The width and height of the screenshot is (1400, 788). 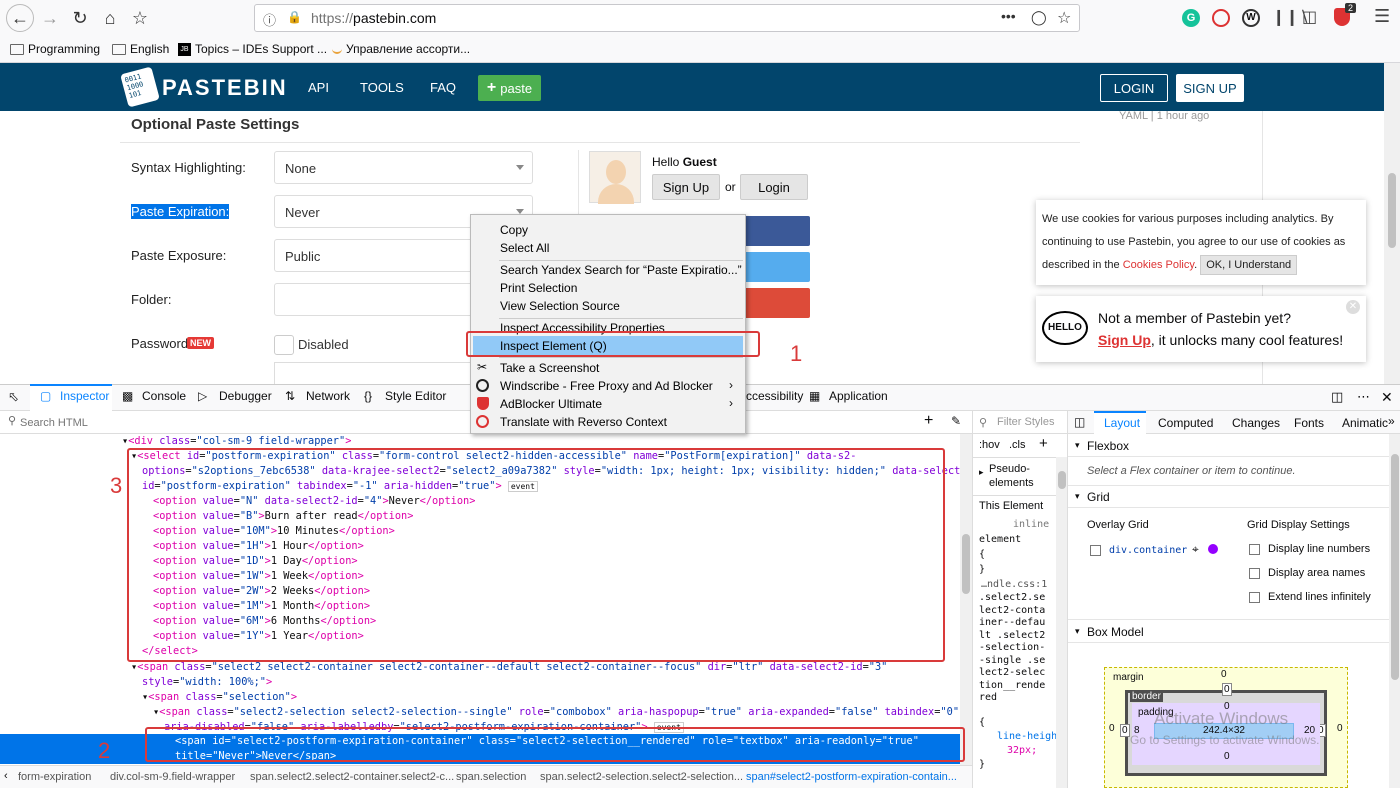 I want to click on url-bar: ⓘ 🔒 https://pastebin.com ••• ◯ ☆, so click(x=667, y=18).